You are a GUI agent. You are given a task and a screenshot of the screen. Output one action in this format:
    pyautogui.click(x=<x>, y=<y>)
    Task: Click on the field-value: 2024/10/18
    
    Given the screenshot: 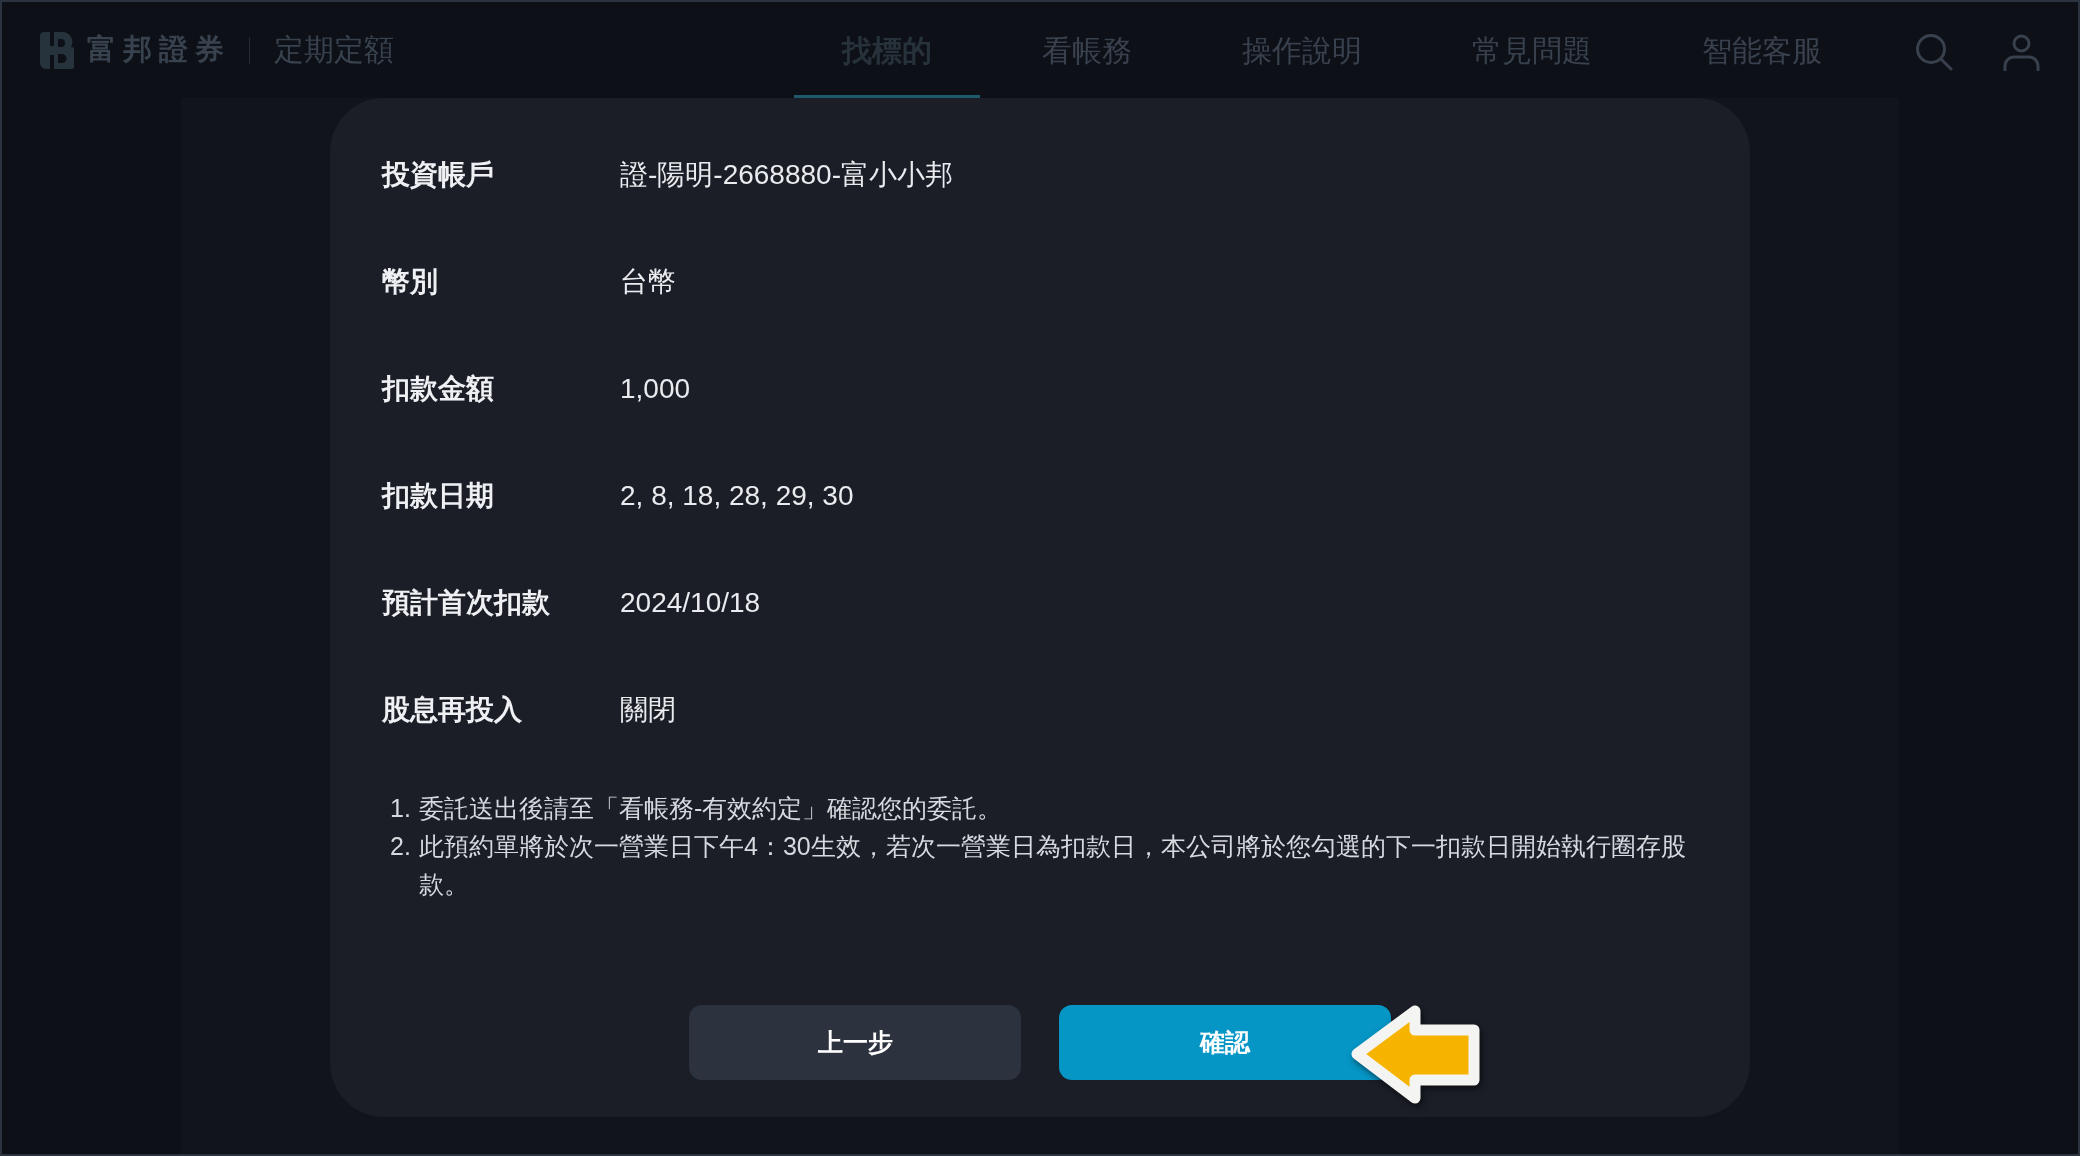 What is the action you would take?
    pyautogui.click(x=690, y=602)
    